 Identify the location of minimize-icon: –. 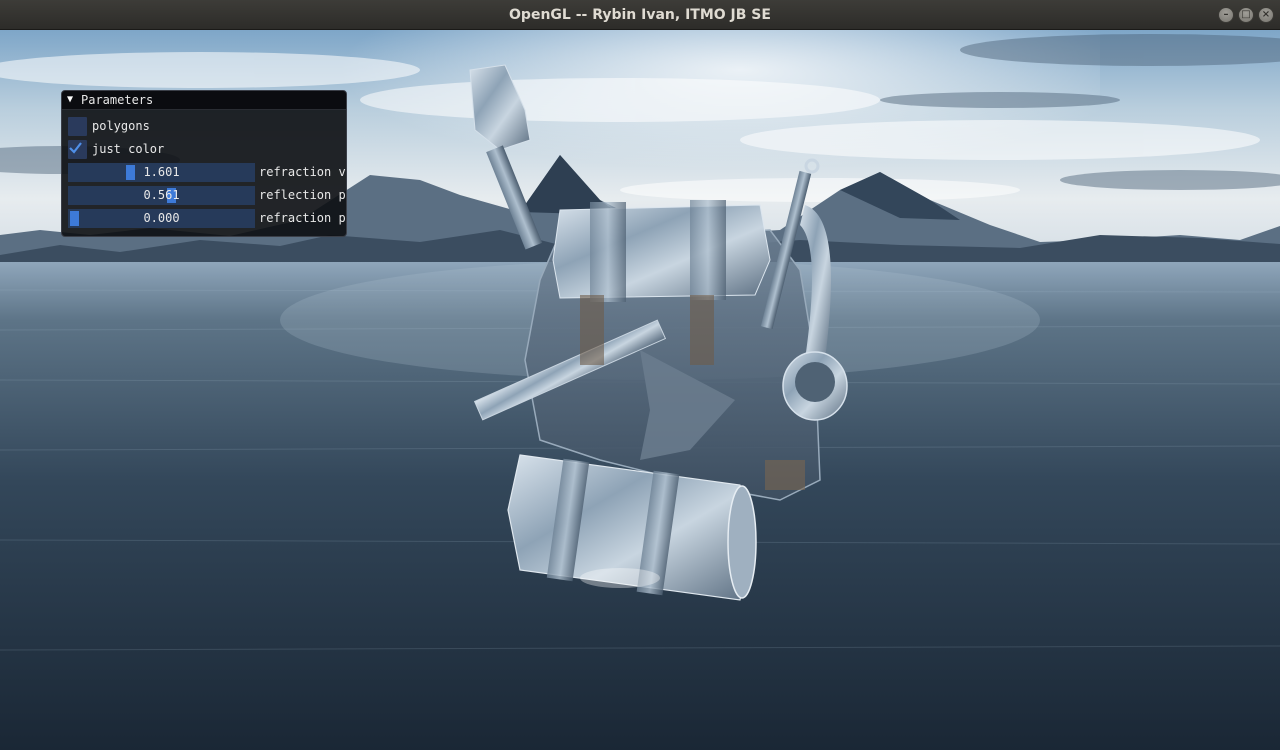
(1226, 15).